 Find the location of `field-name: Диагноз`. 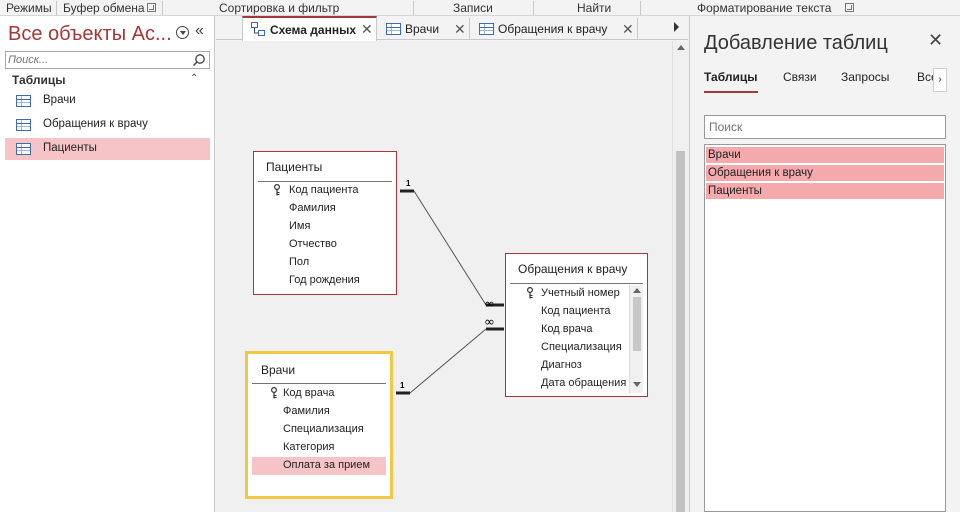

field-name: Диагноз is located at coordinates (561, 365).